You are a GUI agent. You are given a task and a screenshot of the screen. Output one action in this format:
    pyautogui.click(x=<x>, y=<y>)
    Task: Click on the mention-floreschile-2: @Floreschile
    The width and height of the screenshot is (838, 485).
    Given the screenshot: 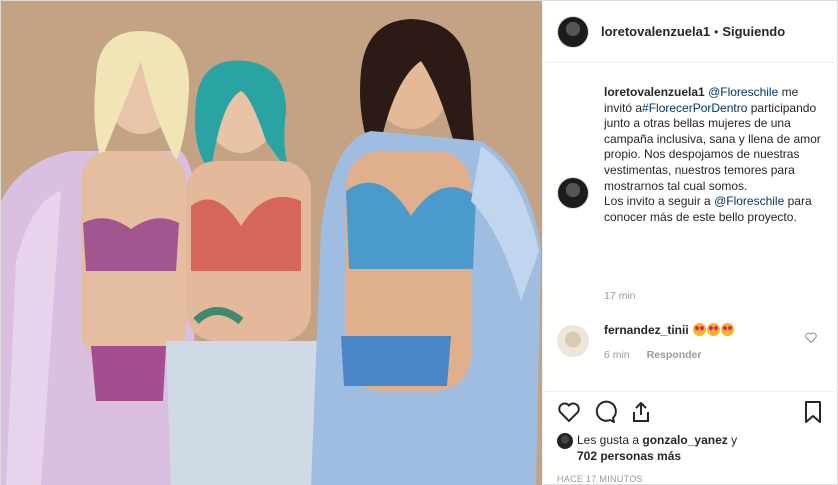 What is the action you would take?
    pyautogui.click(x=749, y=201)
    